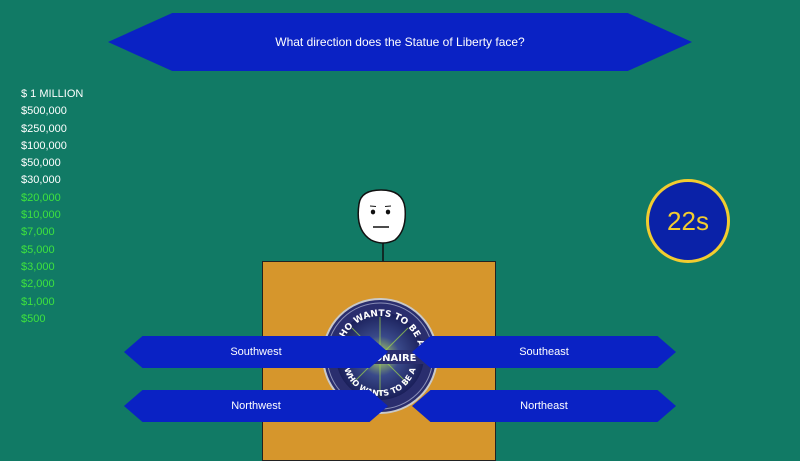 The image size is (800, 461). Describe the element at coordinates (41, 163) in the screenshot. I see `ladder-item-50000: $50,000` at that location.